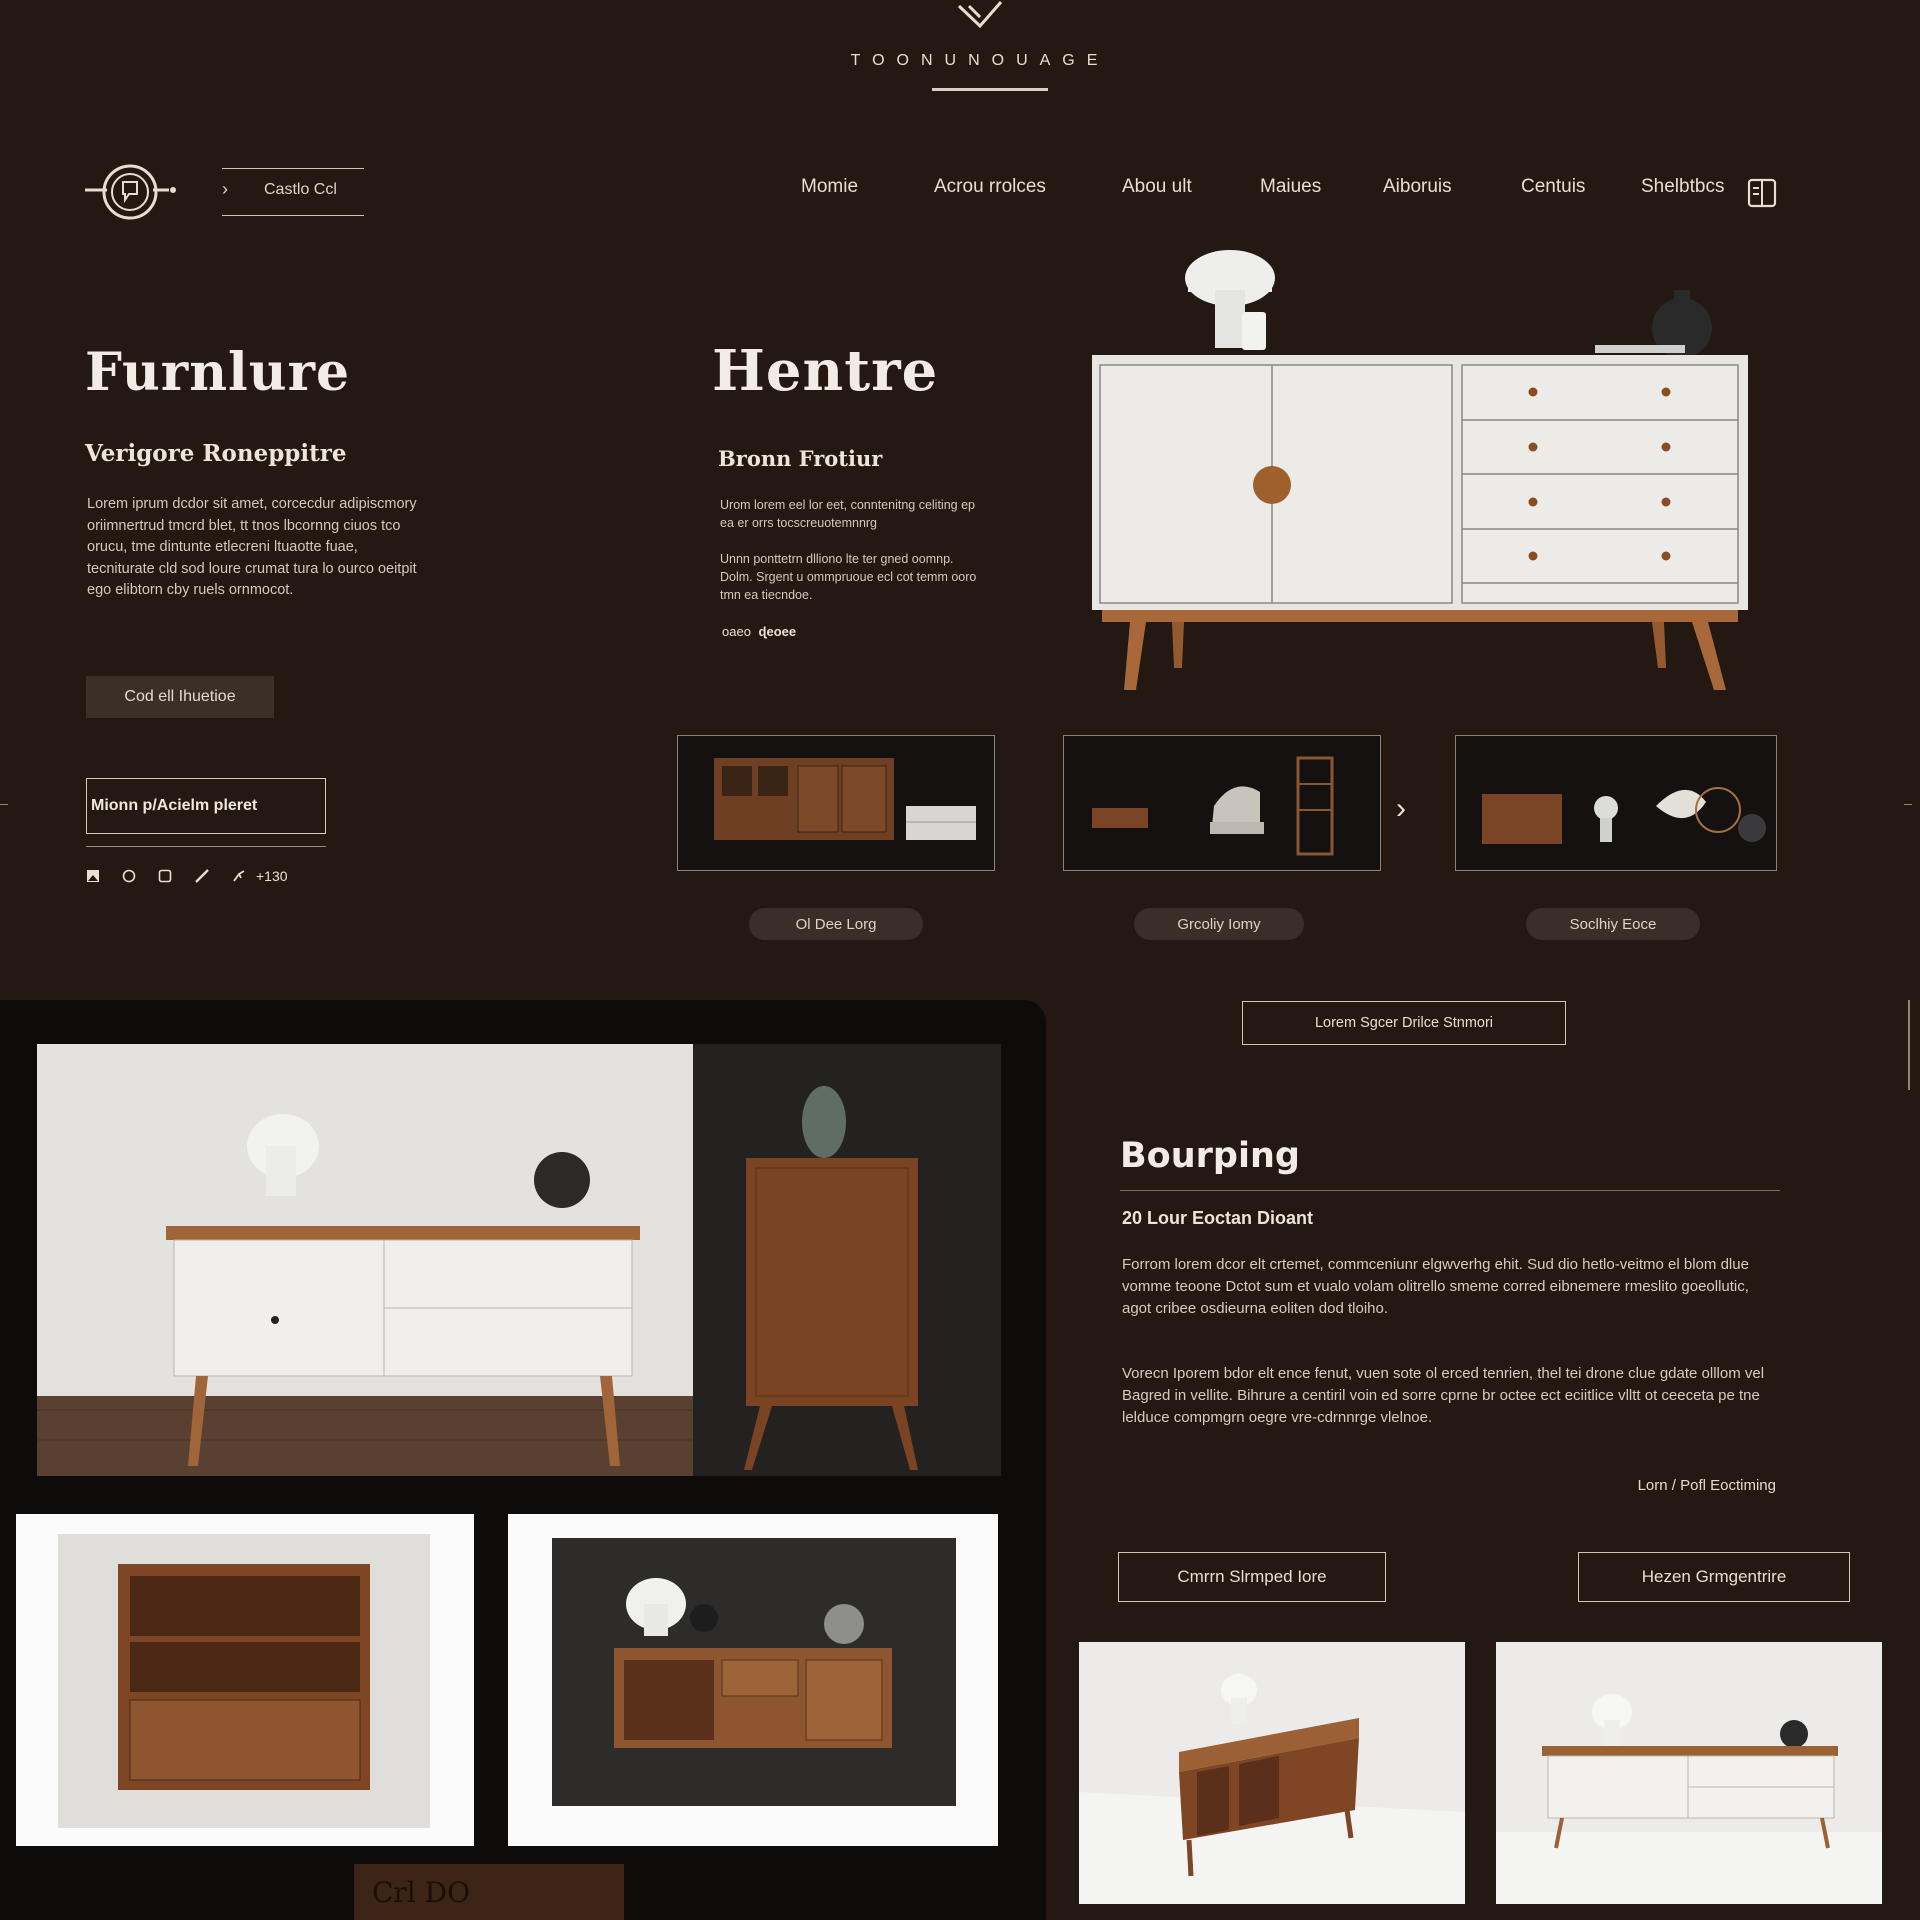 This screenshot has height=1920, width=1920. I want to click on intro-subtitle: Verigore Roneppitre, so click(216, 453).